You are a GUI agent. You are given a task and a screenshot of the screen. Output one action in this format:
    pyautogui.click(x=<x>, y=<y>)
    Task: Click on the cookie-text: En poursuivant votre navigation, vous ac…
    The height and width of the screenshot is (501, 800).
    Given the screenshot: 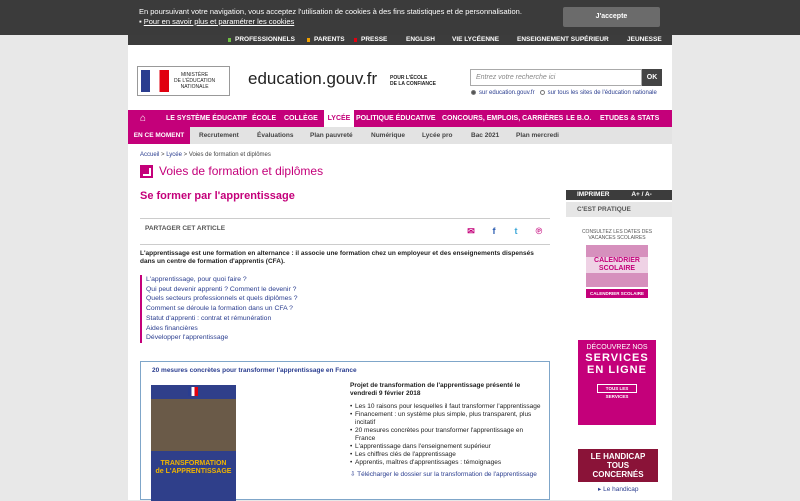 What is the action you would take?
    pyautogui.click(x=330, y=11)
    